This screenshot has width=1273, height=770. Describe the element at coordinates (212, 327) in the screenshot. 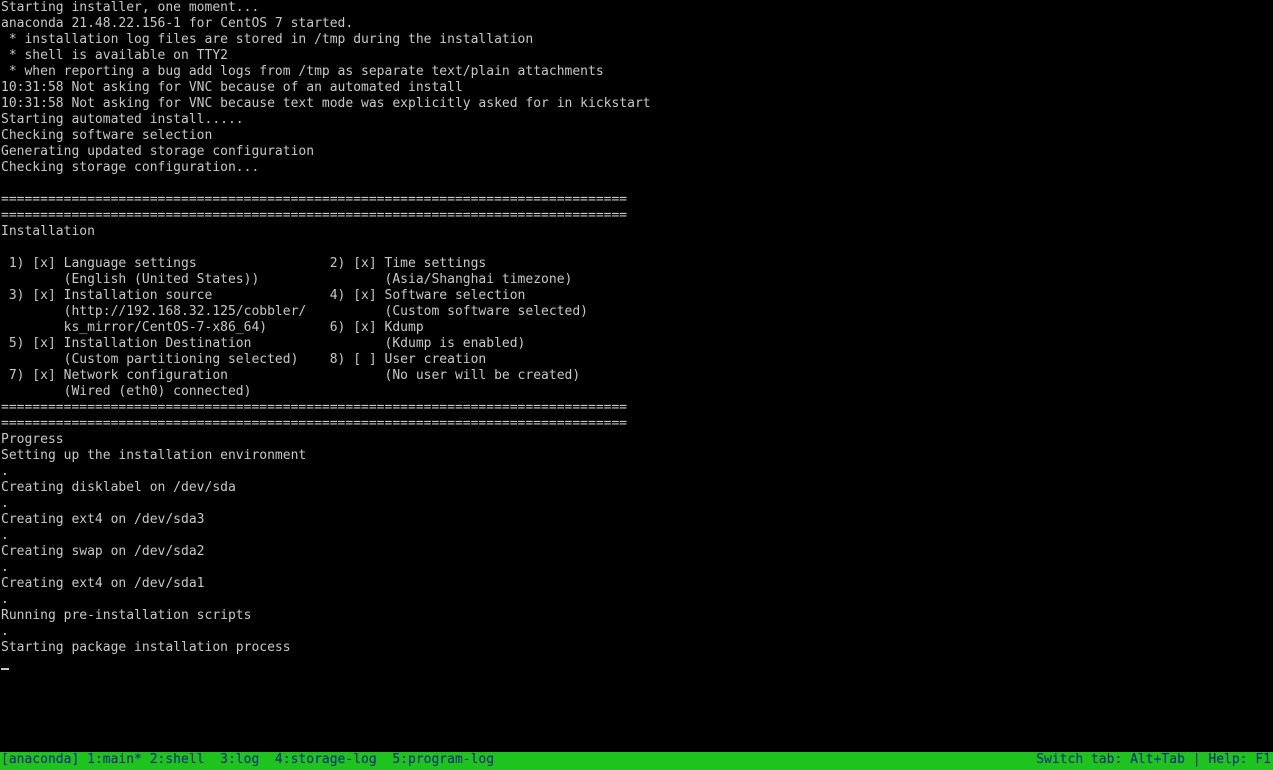

I see `terminal-line: ks_mirror/CentOS-7-x86_64) 6) [x] Kdump` at that location.